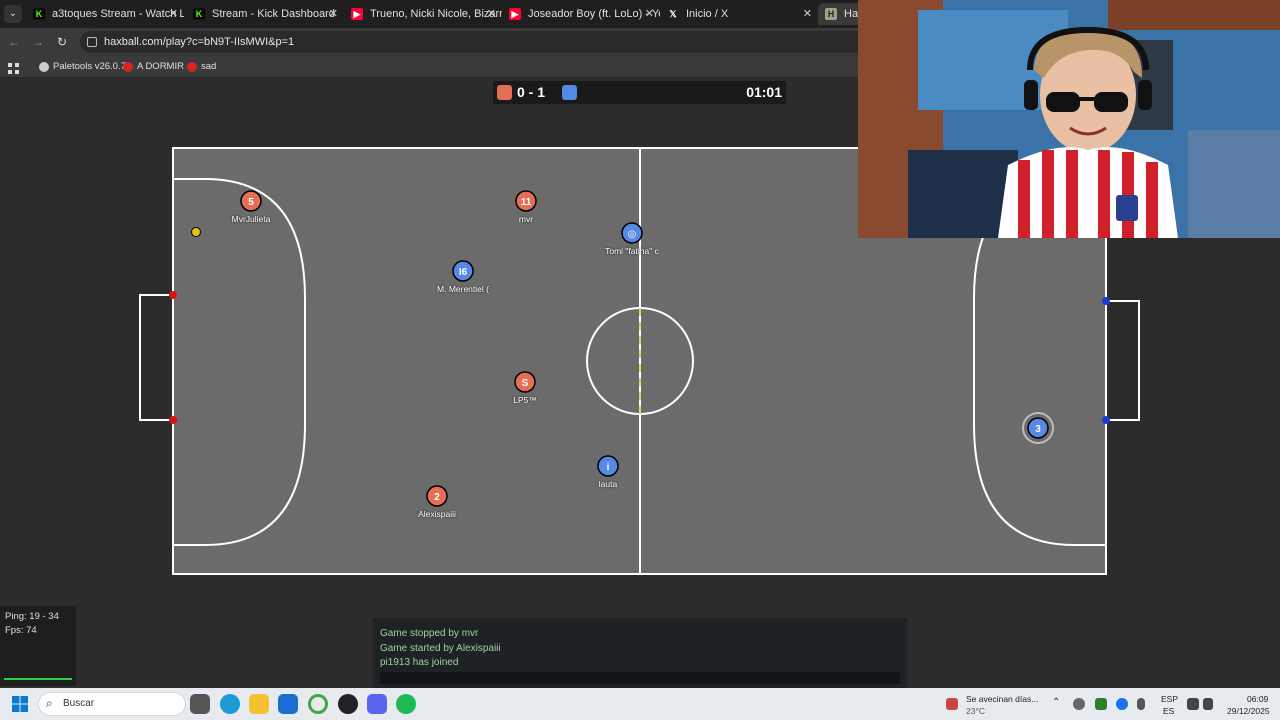 This screenshot has height=720, width=1280. I want to click on clock-date: 29/12/2025, so click(1248, 711).